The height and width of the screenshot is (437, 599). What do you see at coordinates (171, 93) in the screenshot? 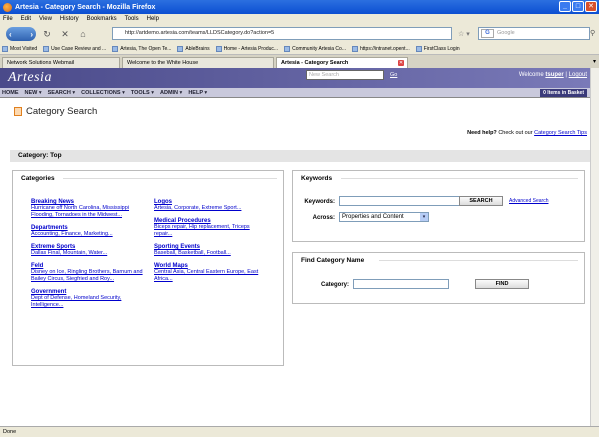
I see `nav-admin: ADMIN ▾` at bounding box center [171, 93].